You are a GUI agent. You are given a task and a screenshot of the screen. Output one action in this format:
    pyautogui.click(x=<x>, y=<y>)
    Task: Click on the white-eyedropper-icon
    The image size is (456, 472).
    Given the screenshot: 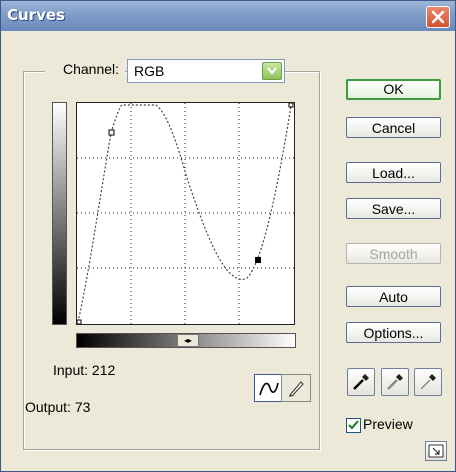 What is the action you would take?
    pyautogui.click(x=428, y=382)
    